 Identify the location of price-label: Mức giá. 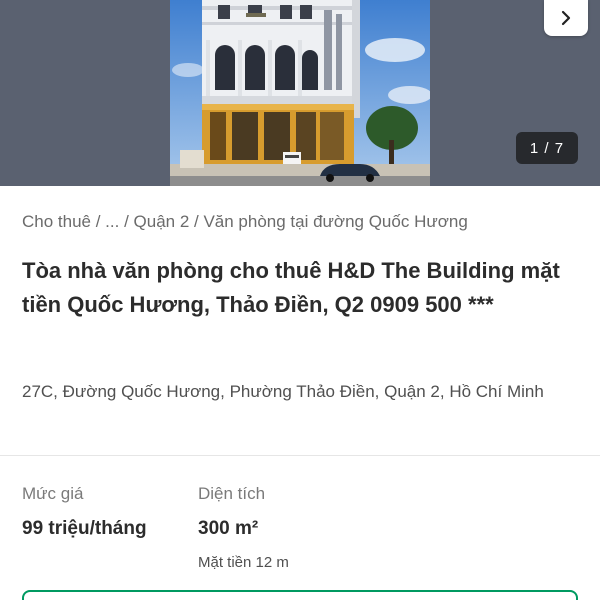
(53, 493).